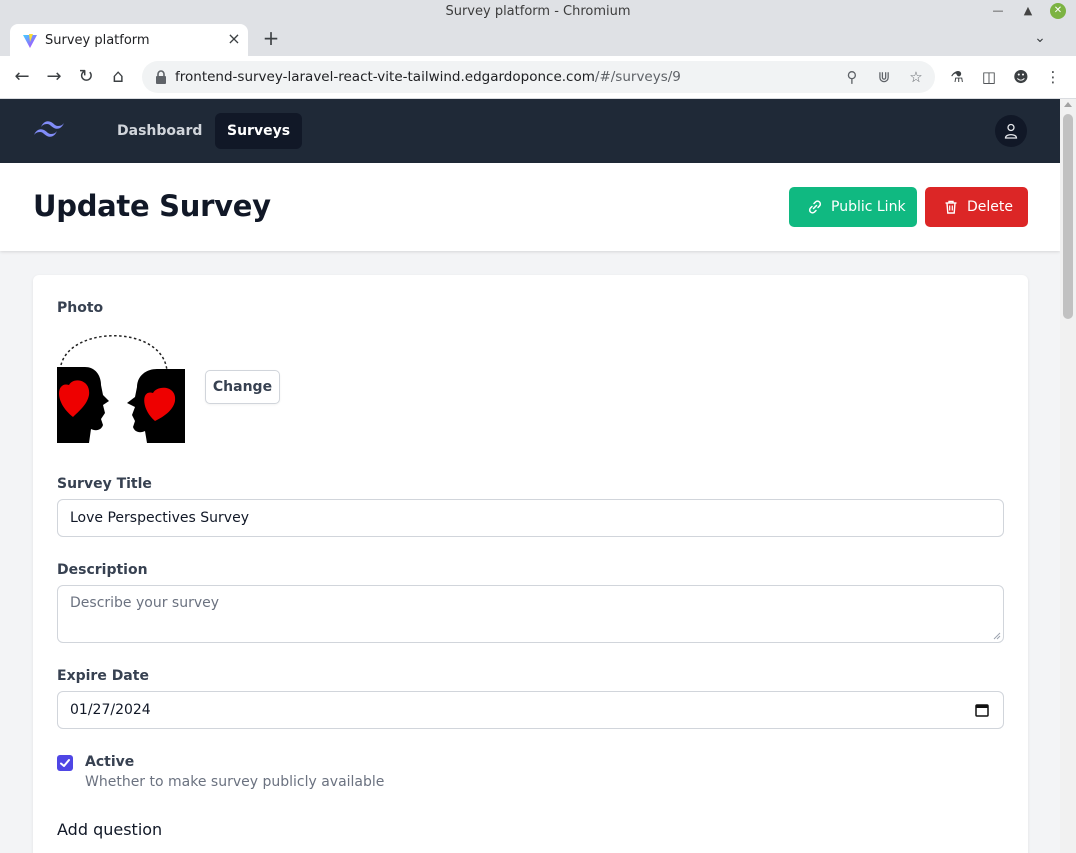 The height and width of the screenshot is (853, 1076). What do you see at coordinates (530, 131) in the screenshot?
I see `app-navbar: Dashboard Surveys` at bounding box center [530, 131].